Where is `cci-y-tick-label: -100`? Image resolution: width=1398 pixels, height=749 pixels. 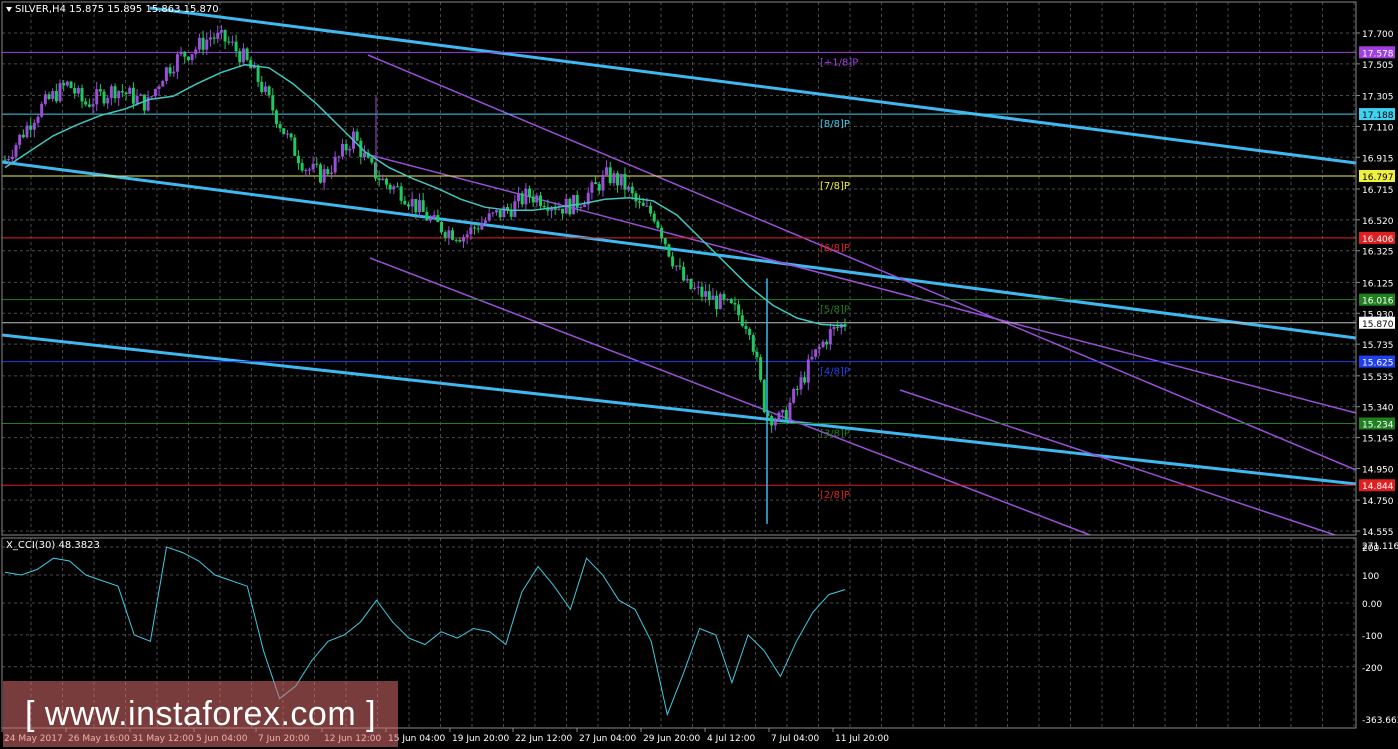
cci-y-tick-label: -100 is located at coordinates (1372, 637).